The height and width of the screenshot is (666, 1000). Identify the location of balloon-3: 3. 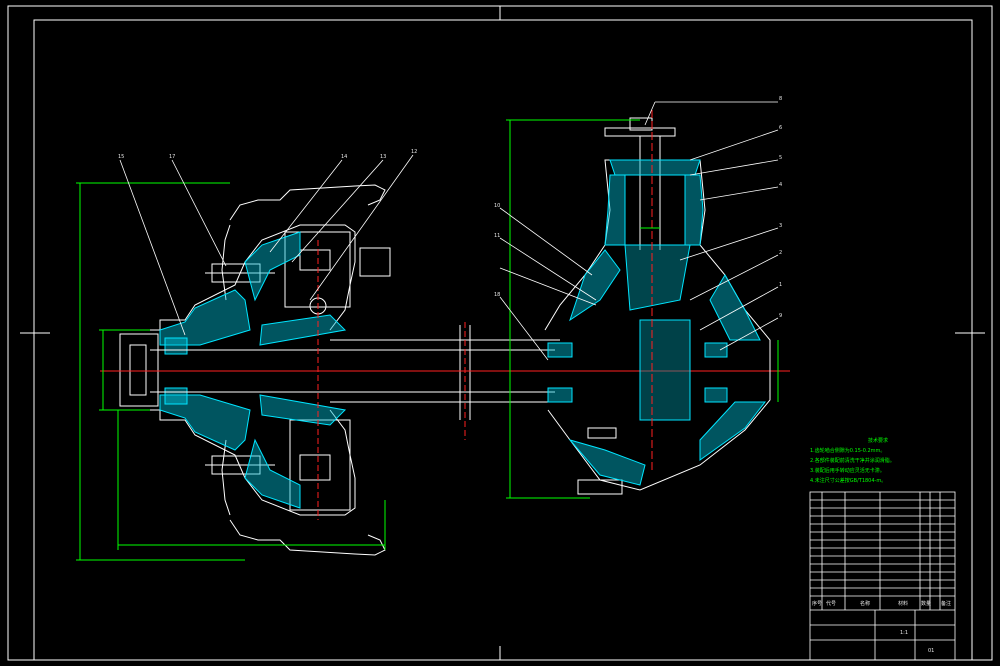
(781, 226).